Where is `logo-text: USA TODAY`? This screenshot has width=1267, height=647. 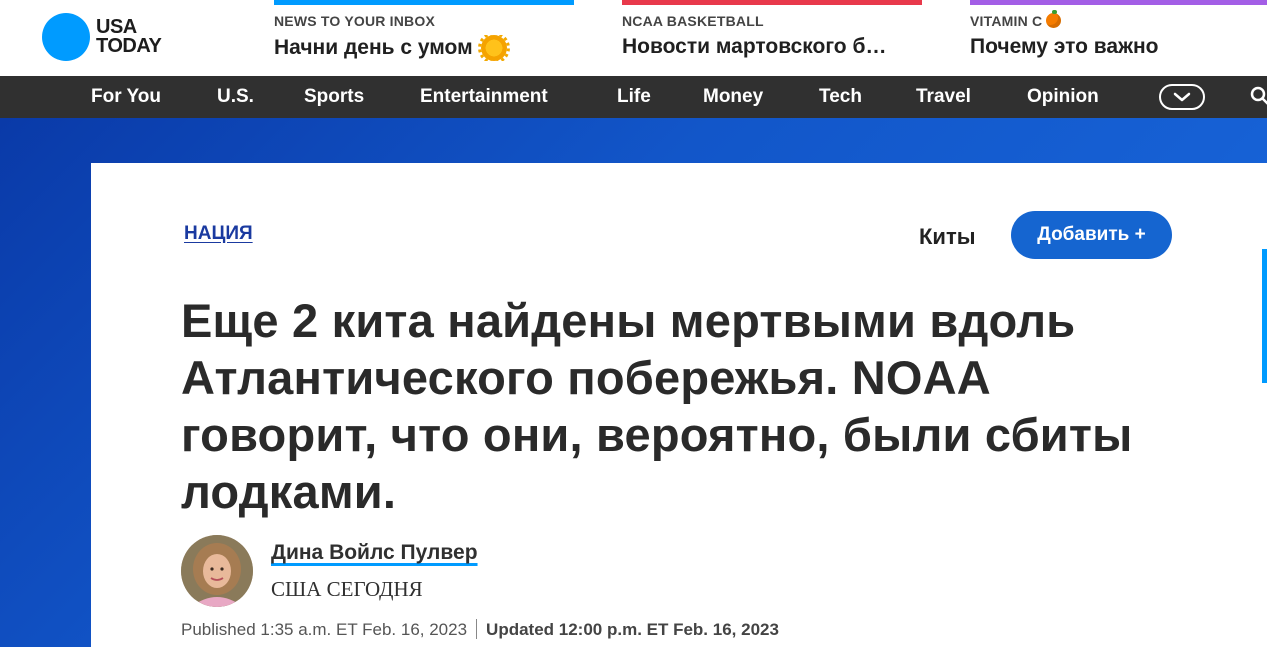 logo-text: USA TODAY is located at coordinates (129, 37).